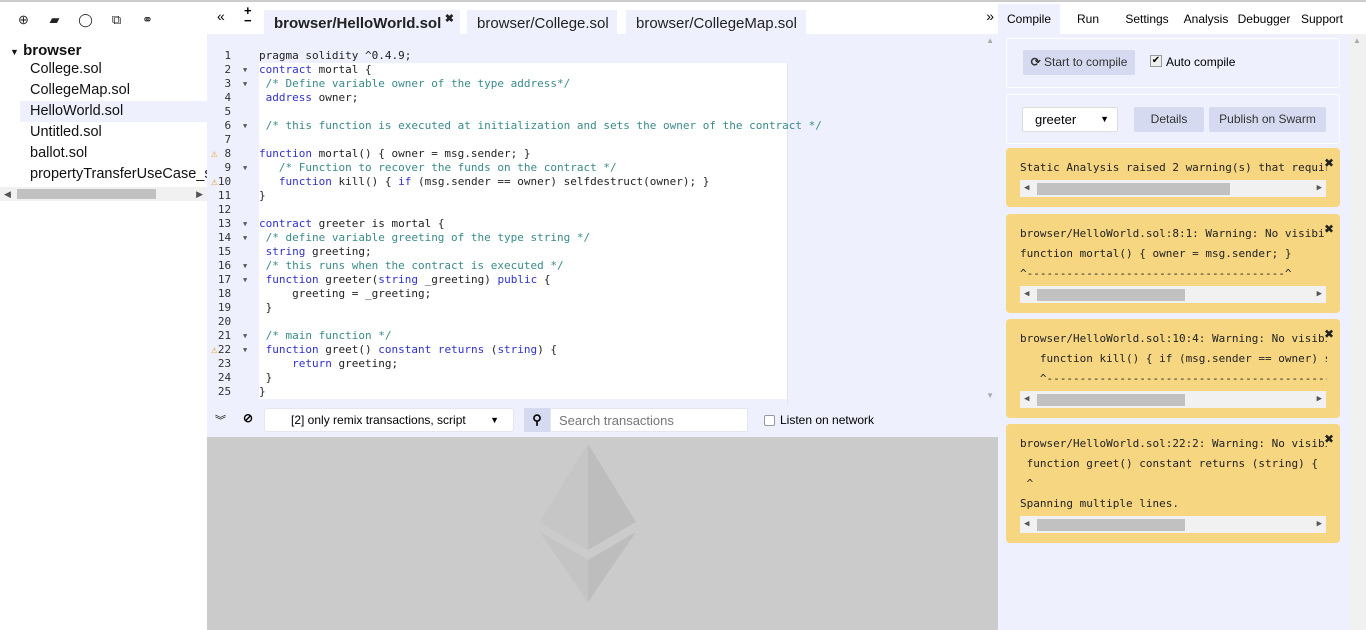 This screenshot has height=630, width=1366. Describe the element at coordinates (1206, 19) in the screenshot. I see `tab-analysis: Analysis` at that location.